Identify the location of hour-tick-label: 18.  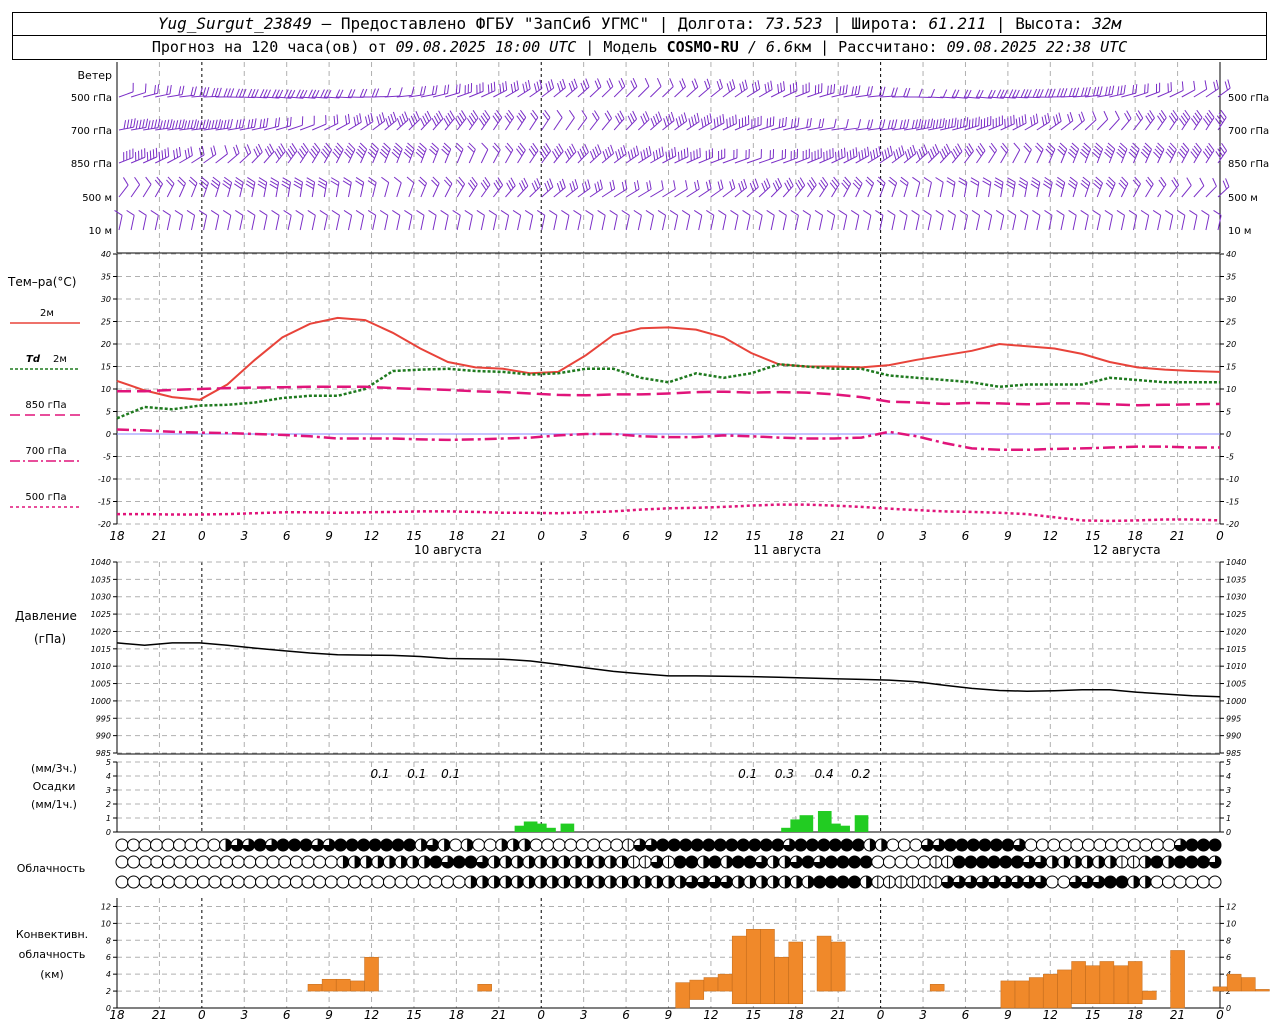
(1136, 1015).